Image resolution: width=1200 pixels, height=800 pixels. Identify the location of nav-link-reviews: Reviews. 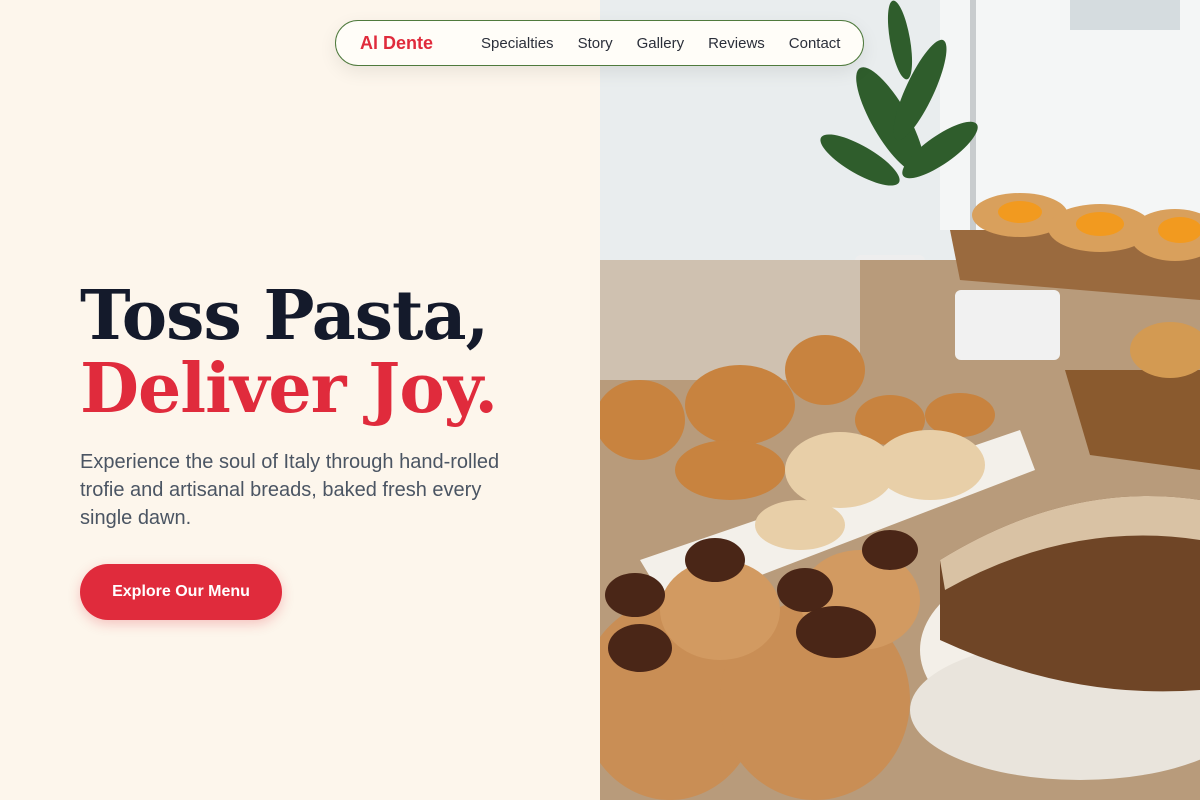
(736, 43).